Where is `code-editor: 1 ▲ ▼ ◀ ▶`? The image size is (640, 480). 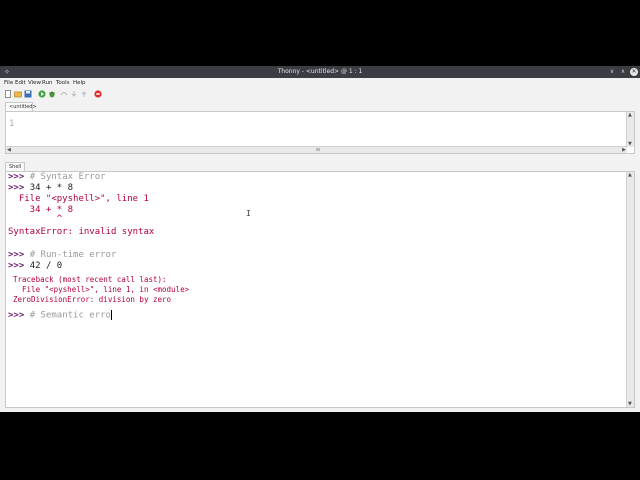
code-editor: 1 ▲ ▼ ◀ ▶ is located at coordinates (320, 132).